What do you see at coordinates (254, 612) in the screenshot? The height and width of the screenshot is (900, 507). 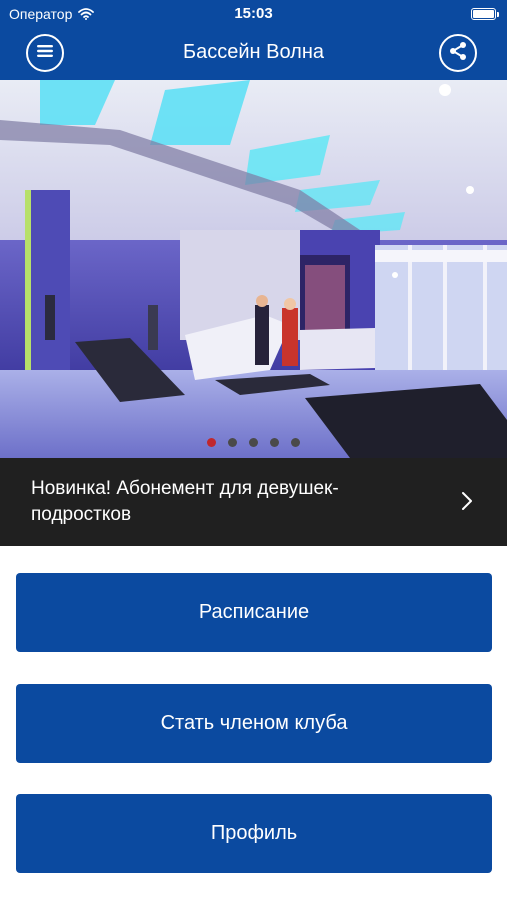 I see `schedule-button: Расписание` at bounding box center [254, 612].